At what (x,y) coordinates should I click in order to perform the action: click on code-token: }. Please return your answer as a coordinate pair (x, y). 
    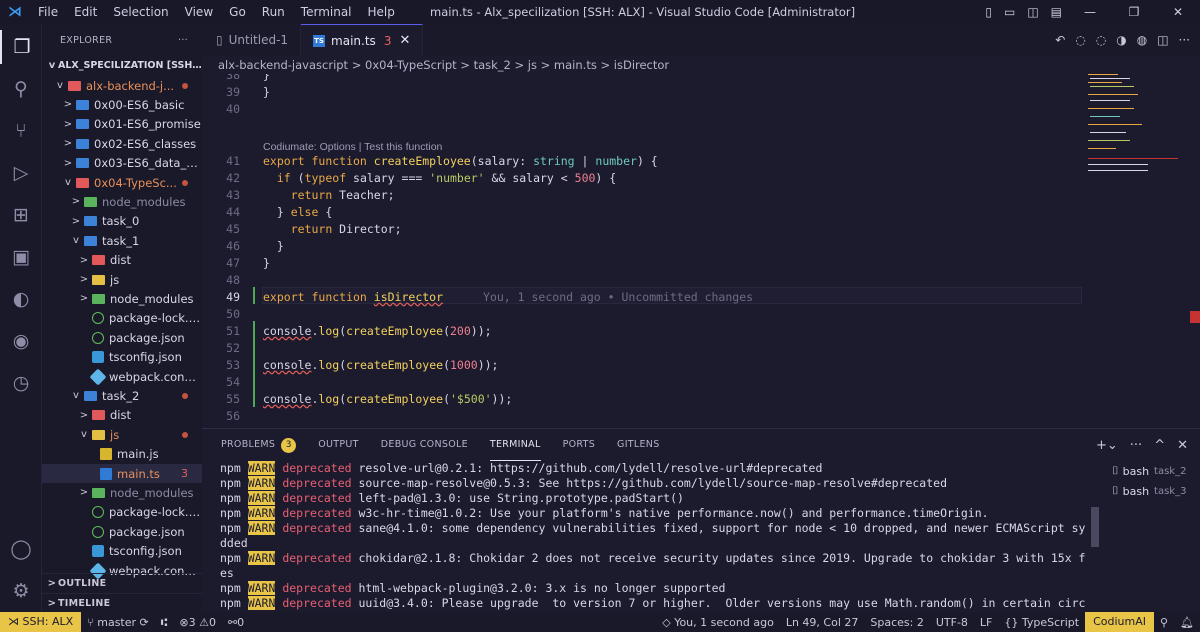
    Looking at the image, I should click on (266, 78).